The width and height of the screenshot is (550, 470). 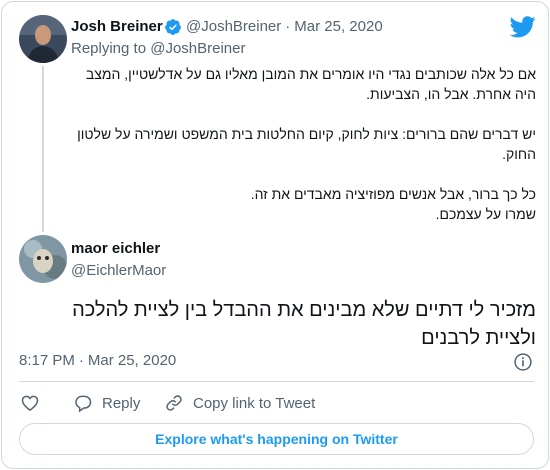 I want to click on reply-author-handle: @EichlerMaor, so click(x=118, y=270).